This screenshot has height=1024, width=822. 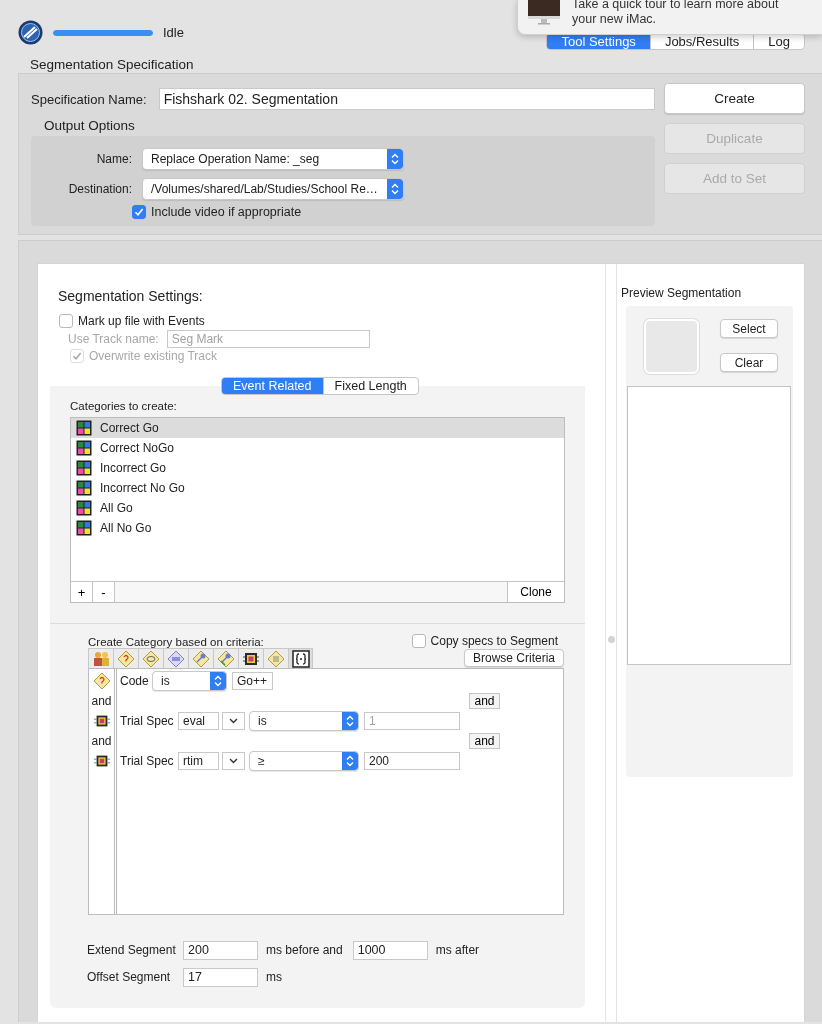 What do you see at coordinates (317, 508) in the screenshot?
I see `category-item: All Go` at bounding box center [317, 508].